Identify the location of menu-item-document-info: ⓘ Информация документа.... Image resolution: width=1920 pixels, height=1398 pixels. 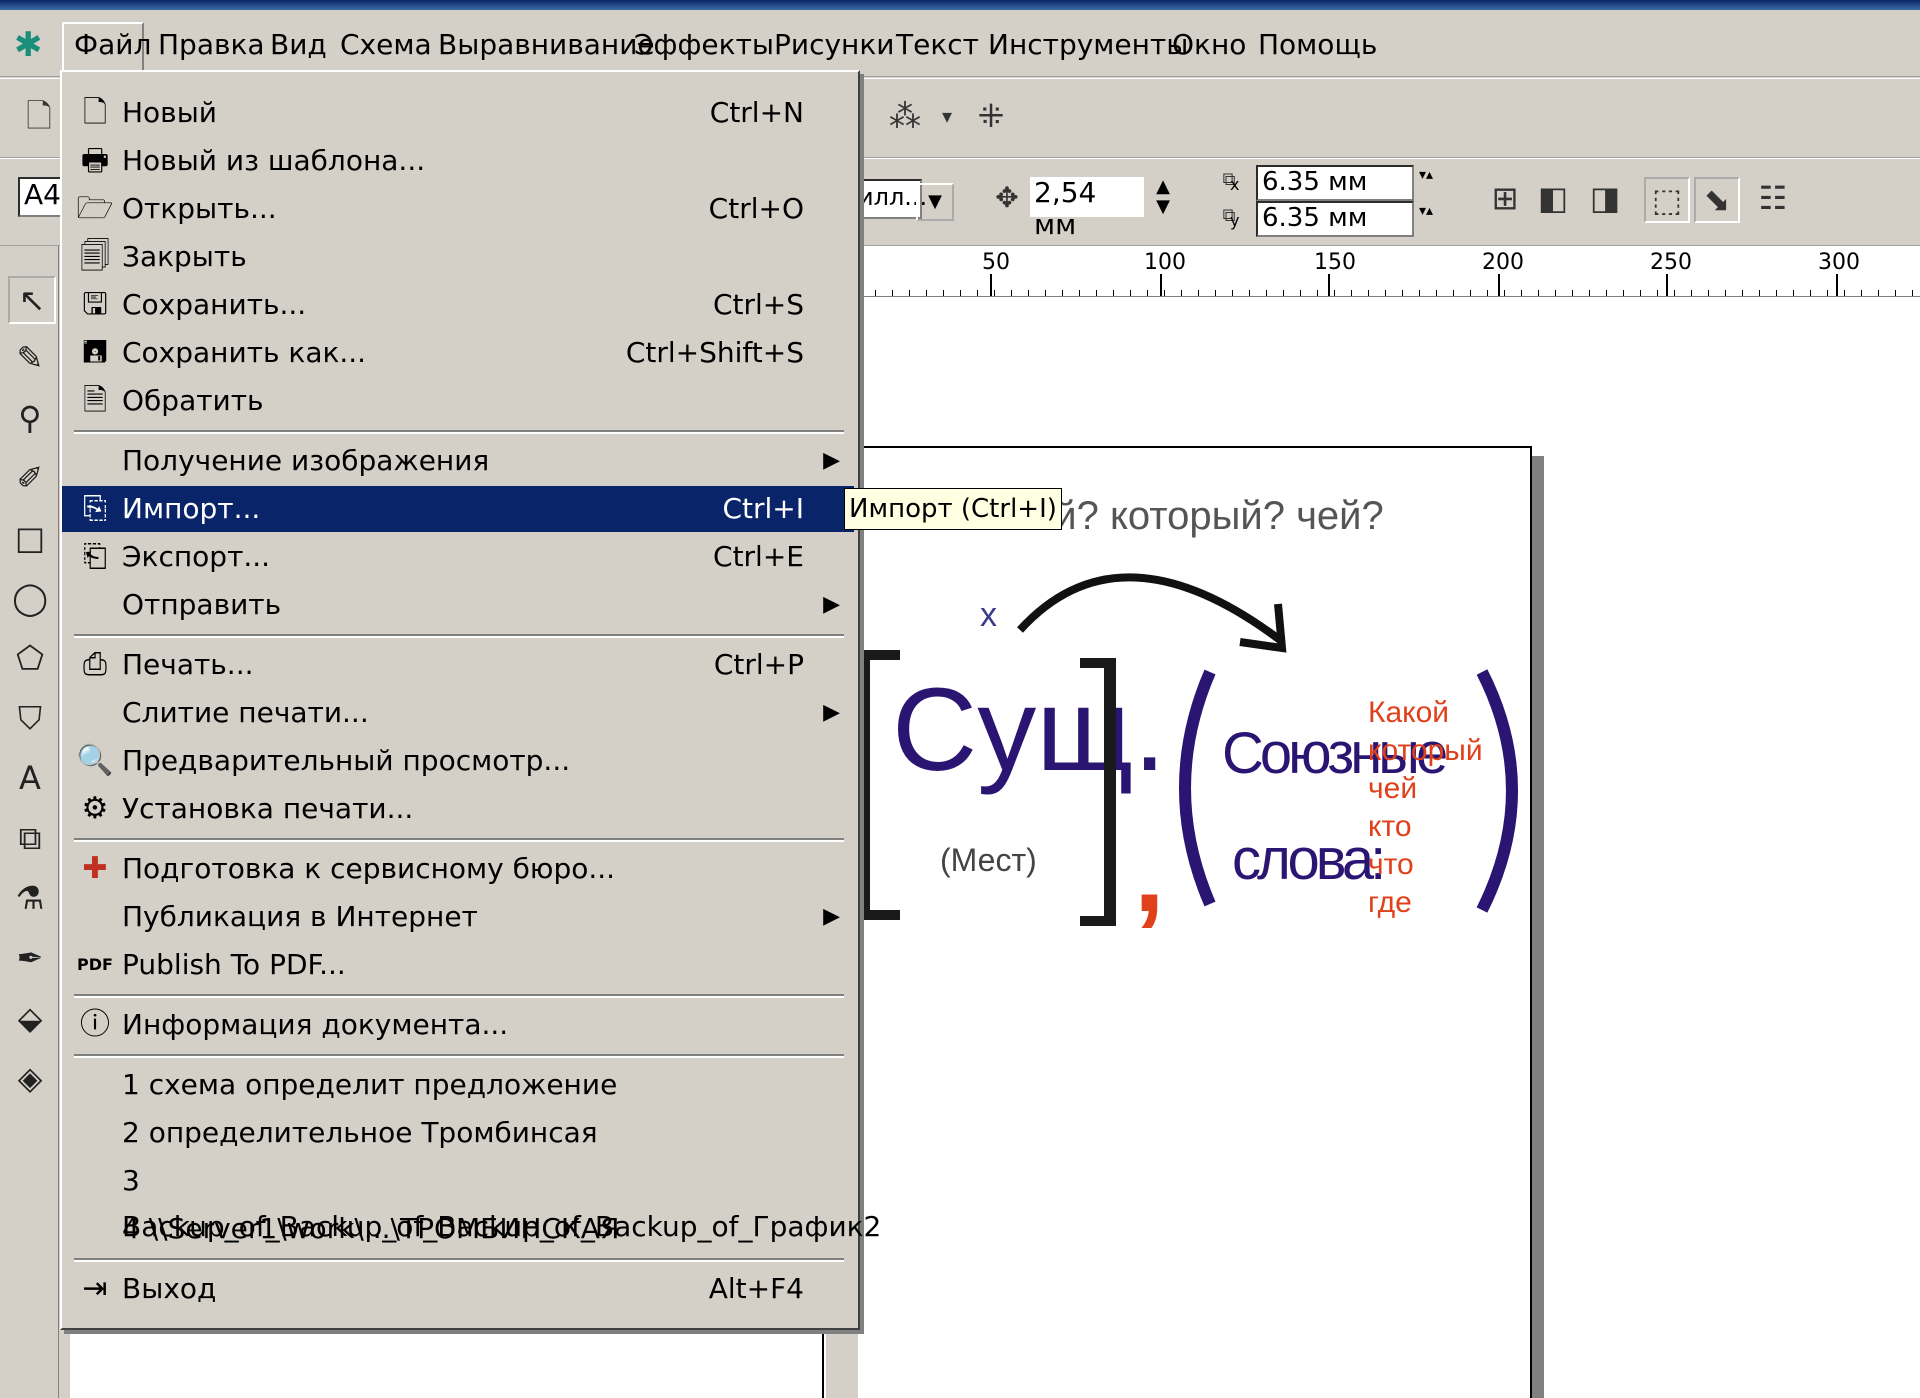
(458, 1025).